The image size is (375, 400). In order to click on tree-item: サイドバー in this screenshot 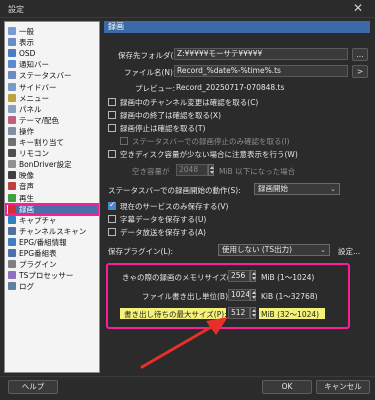, I will do `click(53, 87)`.